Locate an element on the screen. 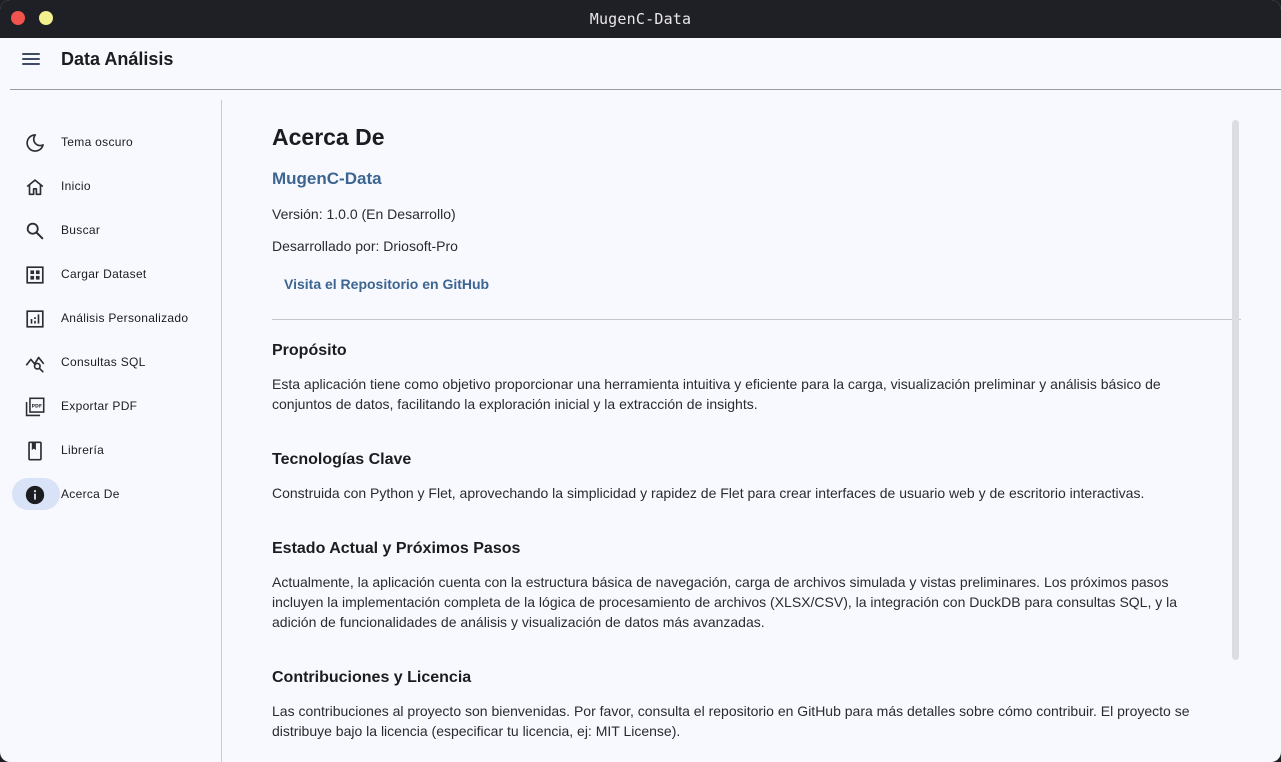  svg-text: PDF is located at coordinates (37, 407).